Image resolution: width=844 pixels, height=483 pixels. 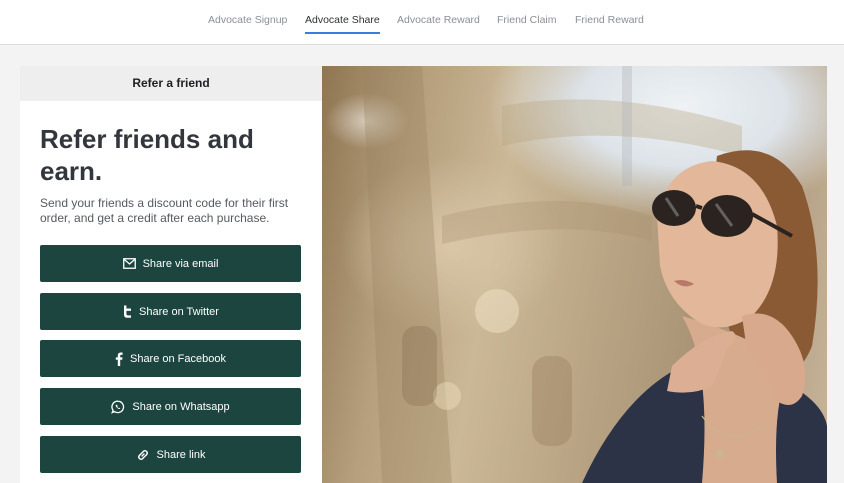 What do you see at coordinates (71, 171) in the screenshot?
I see `headline-line-2: earn.` at bounding box center [71, 171].